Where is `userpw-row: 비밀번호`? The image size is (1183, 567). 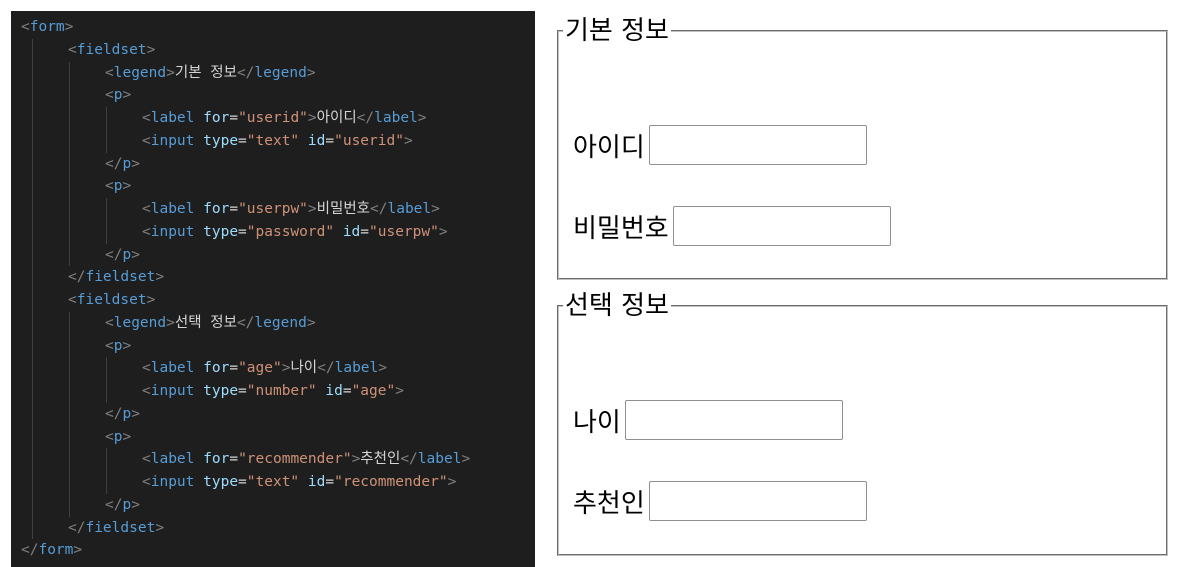 userpw-row: 비밀번호 is located at coordinates (732, 226).